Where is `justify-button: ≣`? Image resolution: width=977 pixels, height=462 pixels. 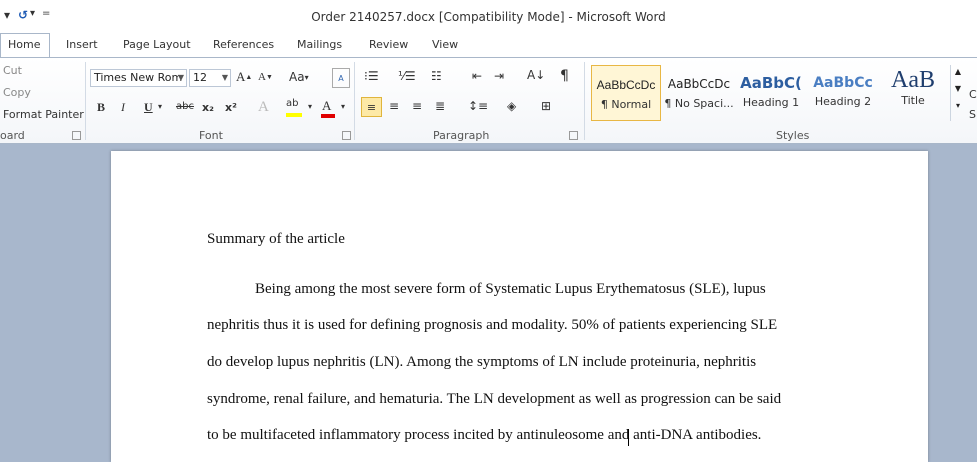 justify-button: ≣ is located at coordinates (440, 106).